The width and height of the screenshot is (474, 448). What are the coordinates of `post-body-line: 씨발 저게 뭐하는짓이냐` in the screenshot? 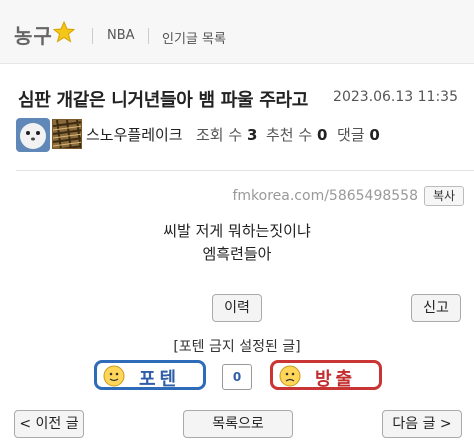 It's located at (237, 231).